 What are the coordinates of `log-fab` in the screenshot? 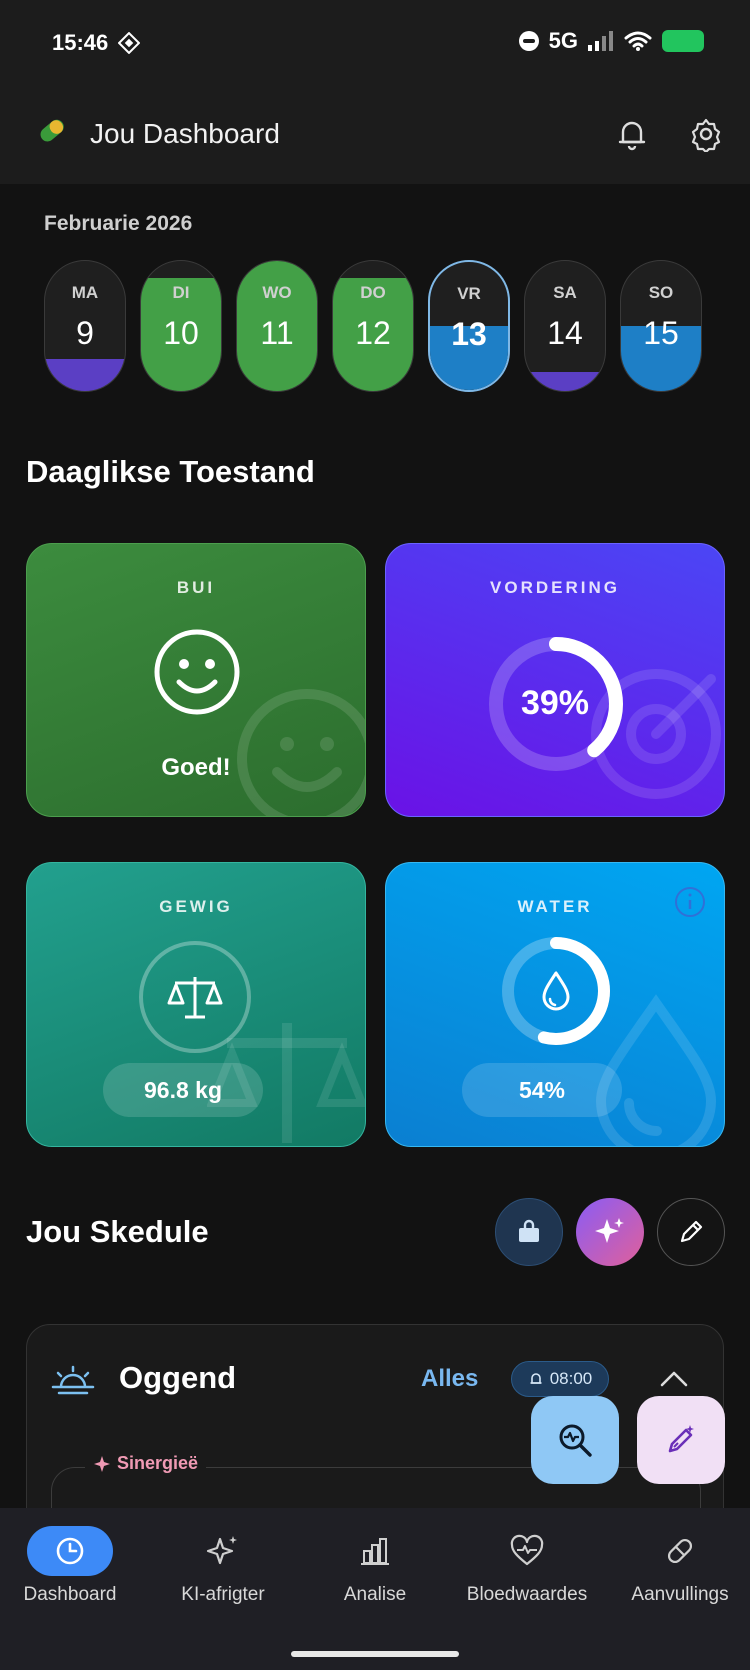 It's located at (681, 1440).